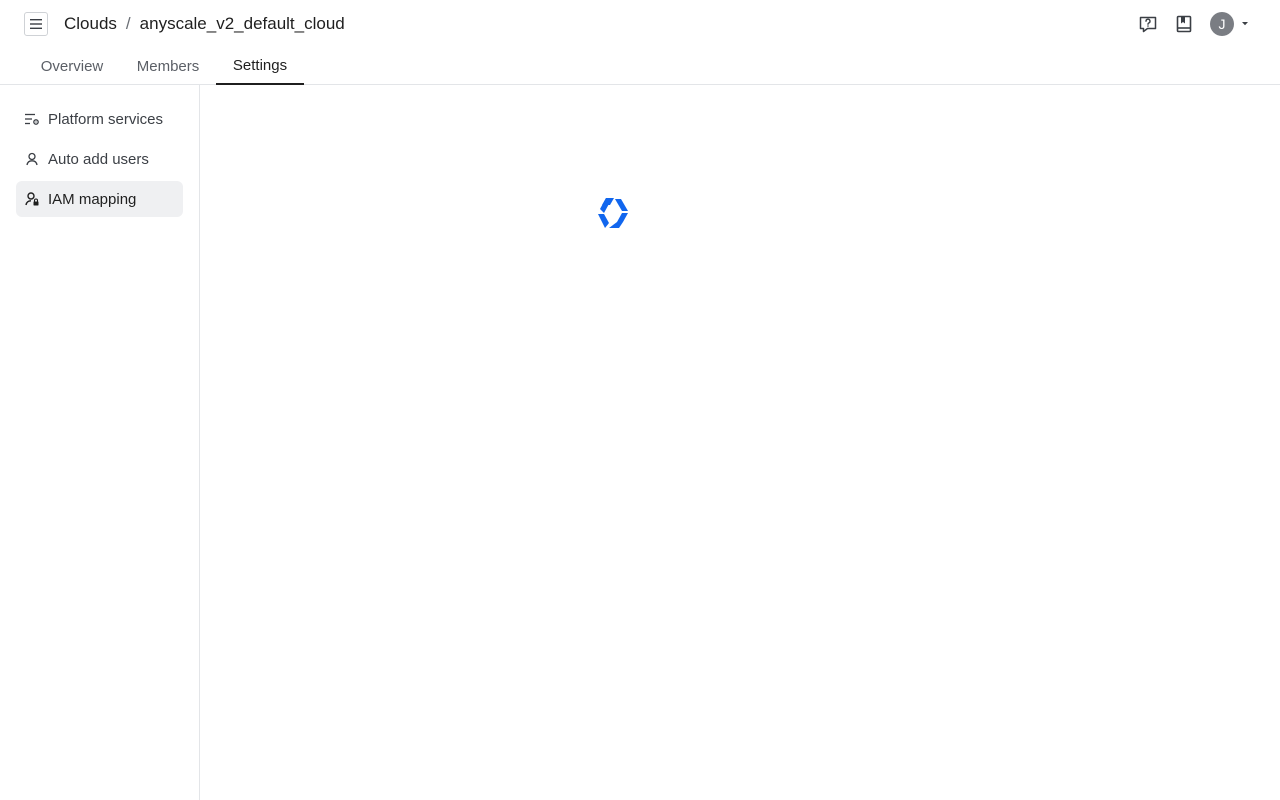 This screenshot has width=1280, height=800. What do you see at coordinates (90, 24) in the screenshot?
I see `breadcrumb-clouds-link: Clouds` at bounding box center [90, 24].